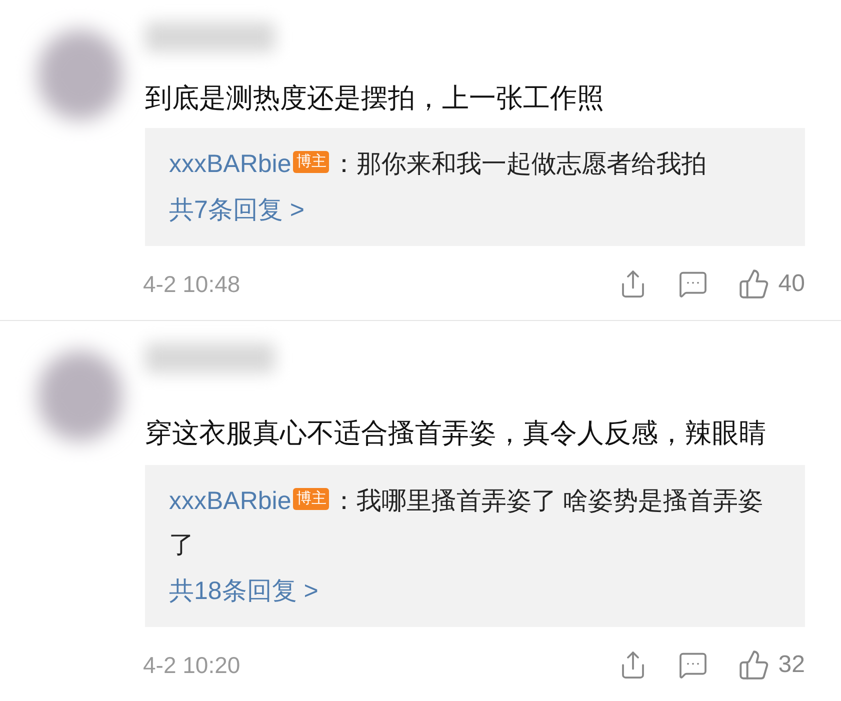 The width and height of the screenshot is (841, 701). Describe the element at coordinates (375, 98) in the screenshot. I see `comment-text: 到底是测热度还是摆拍，上一张工作照` at that location.